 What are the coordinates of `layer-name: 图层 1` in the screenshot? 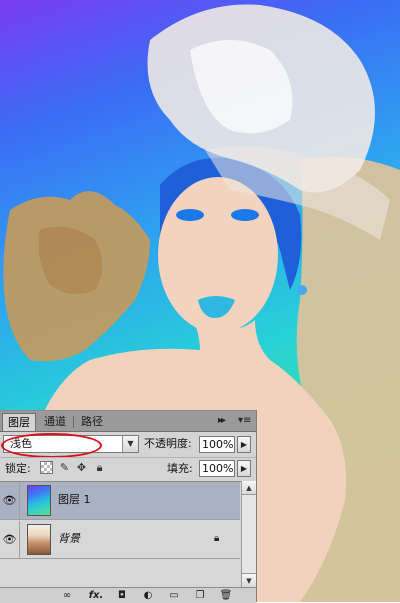 It's located at (74, 499).